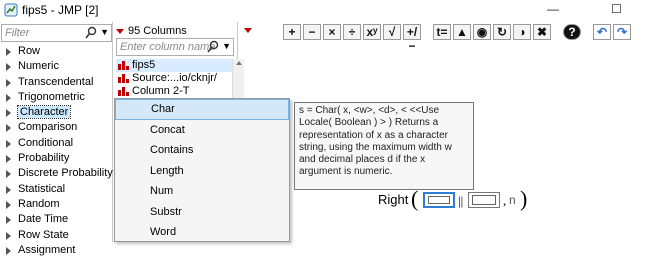 The image size is (647, 258). Describe the element at coordinates (44, 112) in the screenshot. I see `category-label: Character` at that location.